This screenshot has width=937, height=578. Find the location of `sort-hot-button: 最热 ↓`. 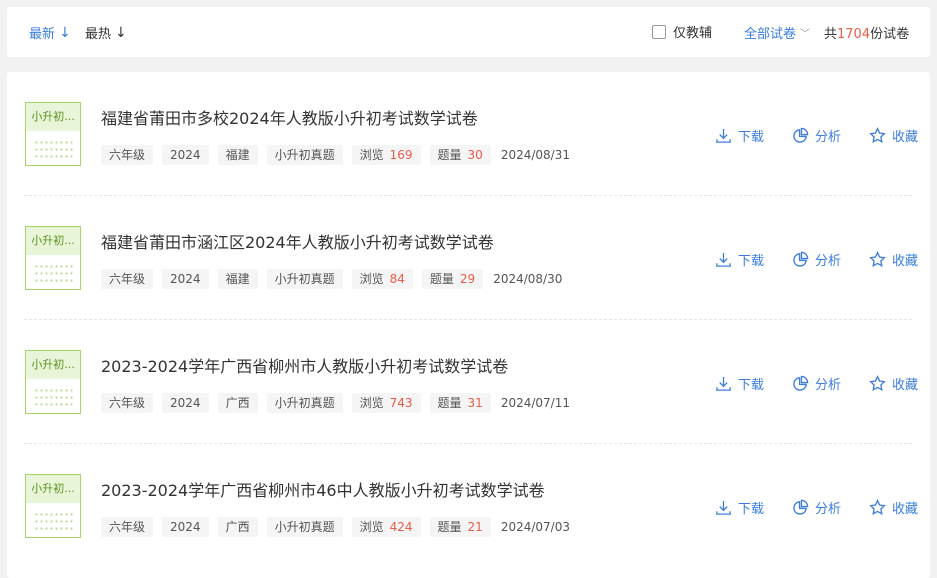

sort-hot-button: 最热 ↓ is located at coordinates (106, 33).